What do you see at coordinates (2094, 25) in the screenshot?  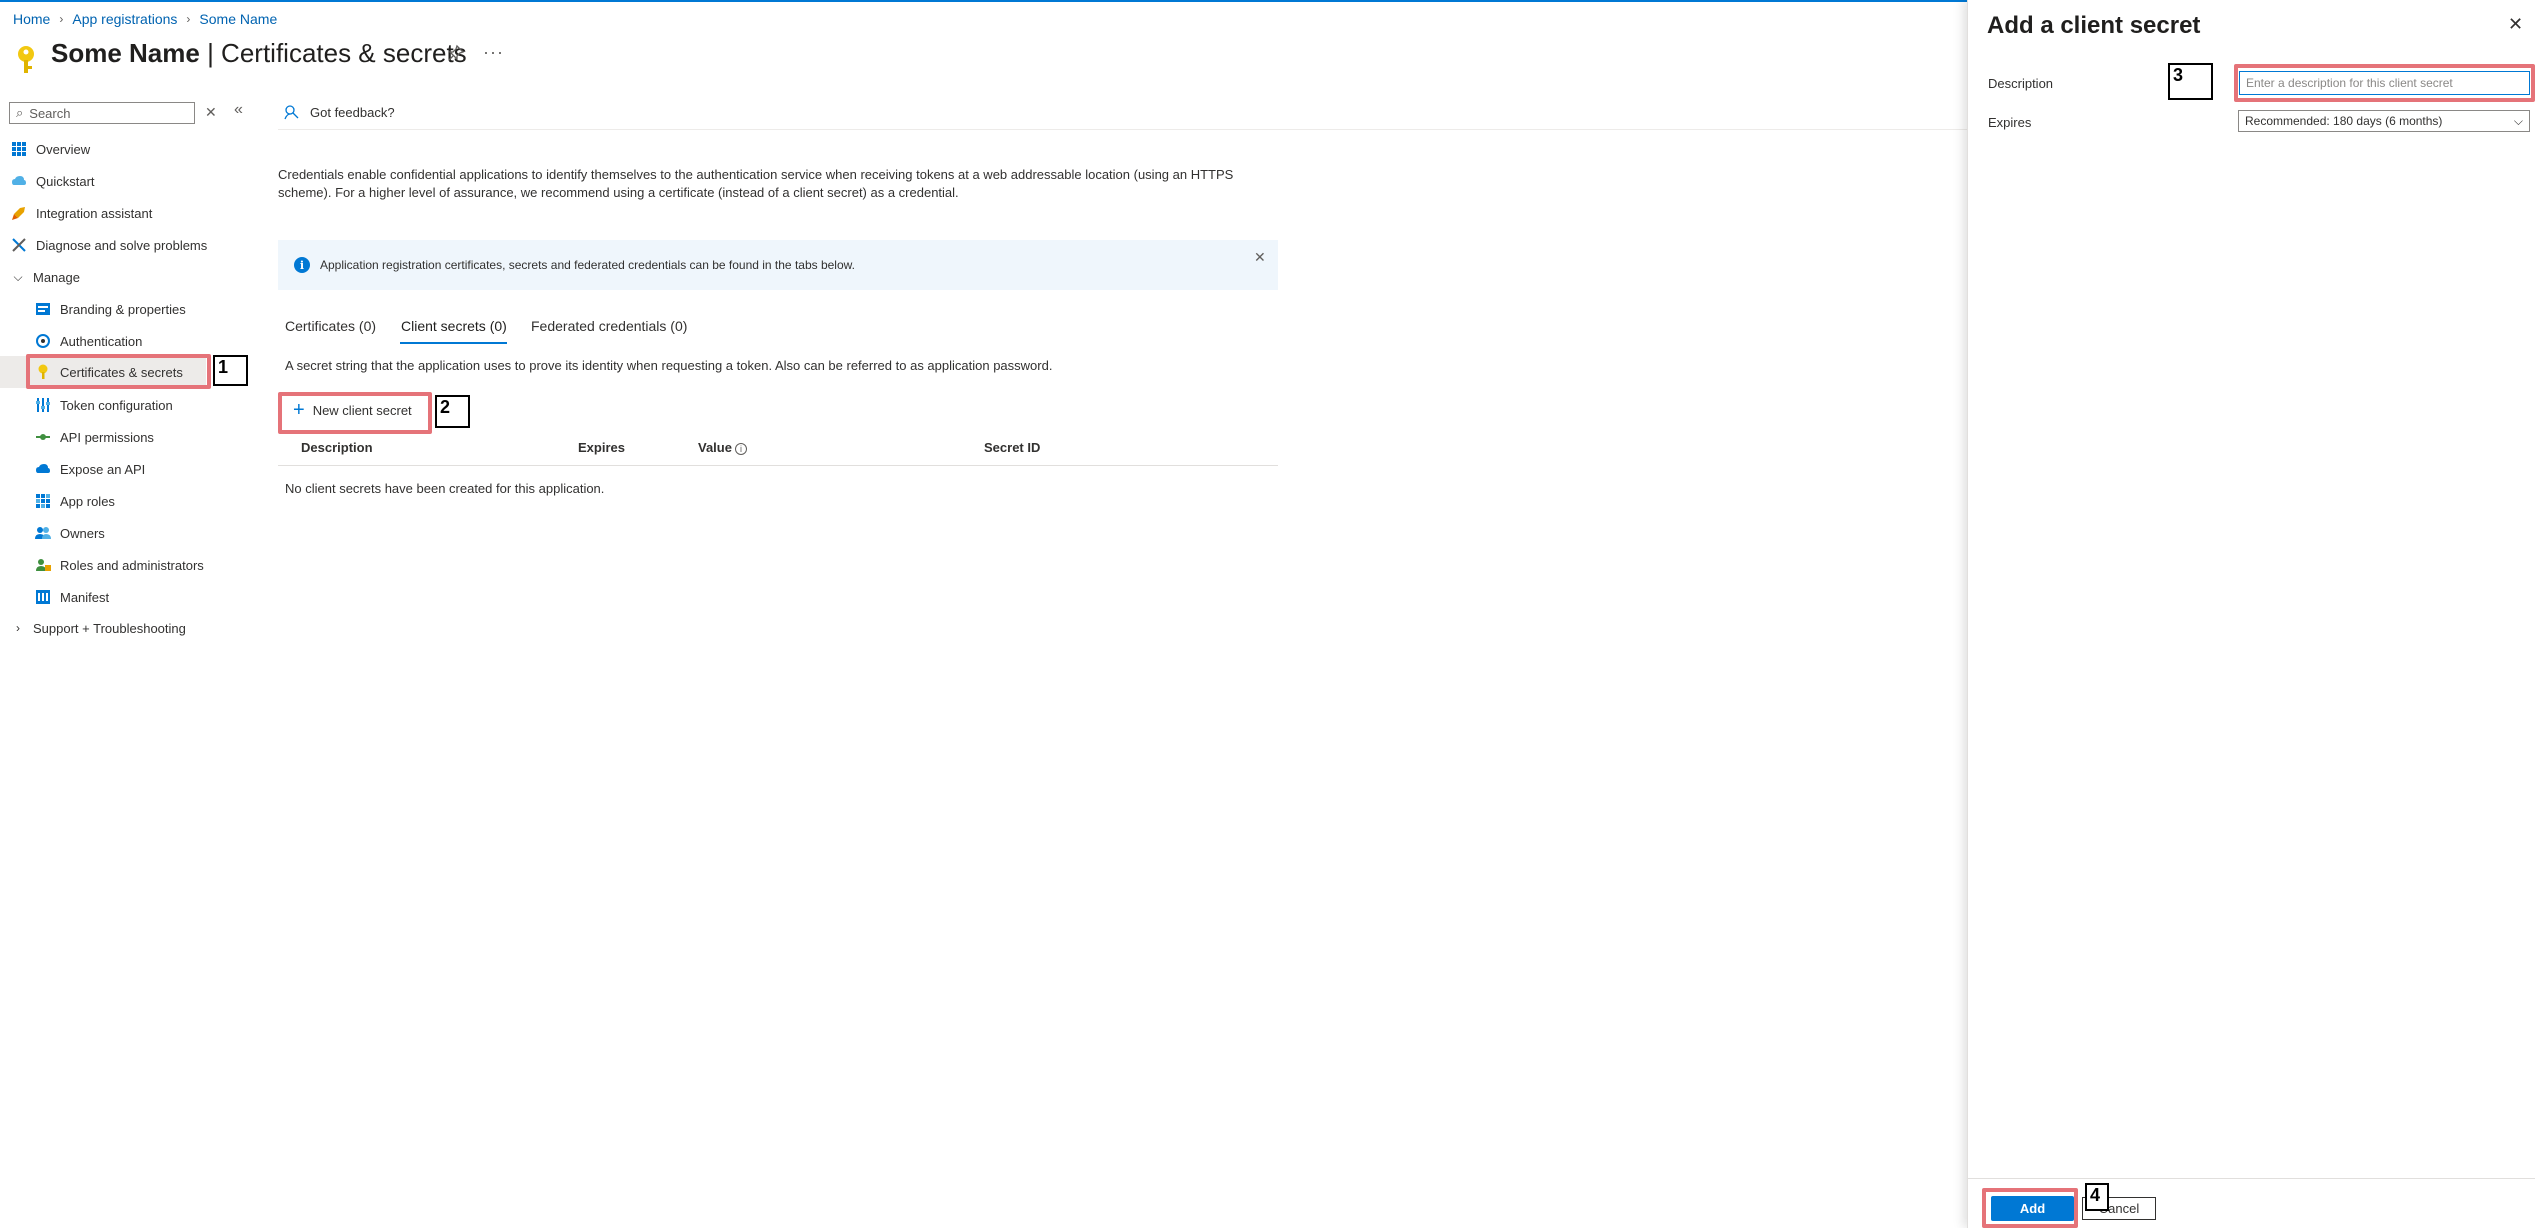 I see `panel-title: Add a client secret` at bounding box center [2094, 25].